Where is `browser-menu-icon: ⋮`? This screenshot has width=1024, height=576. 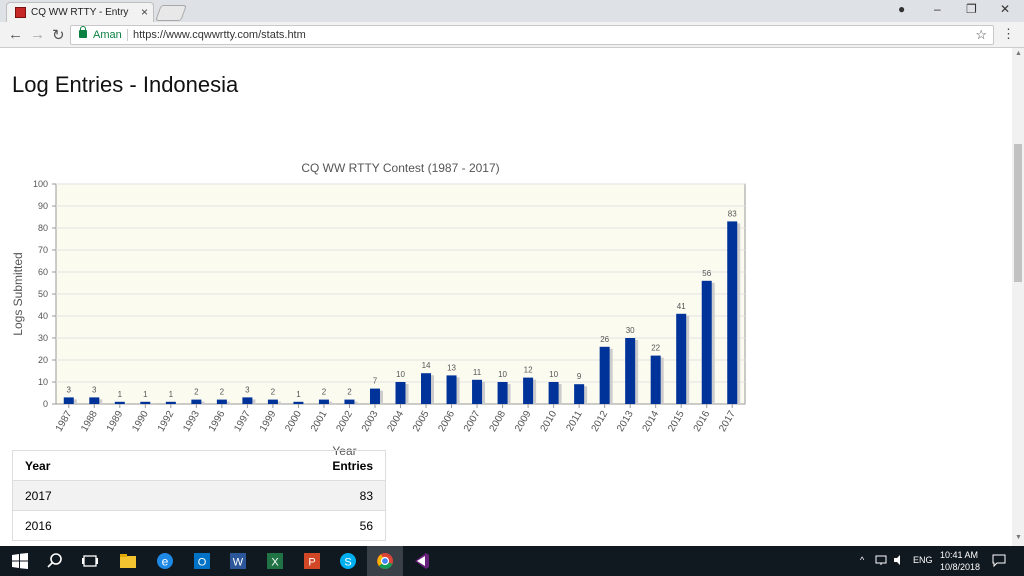 browser-menu-icon: ⋮ is located at coordinates (1008, 34).